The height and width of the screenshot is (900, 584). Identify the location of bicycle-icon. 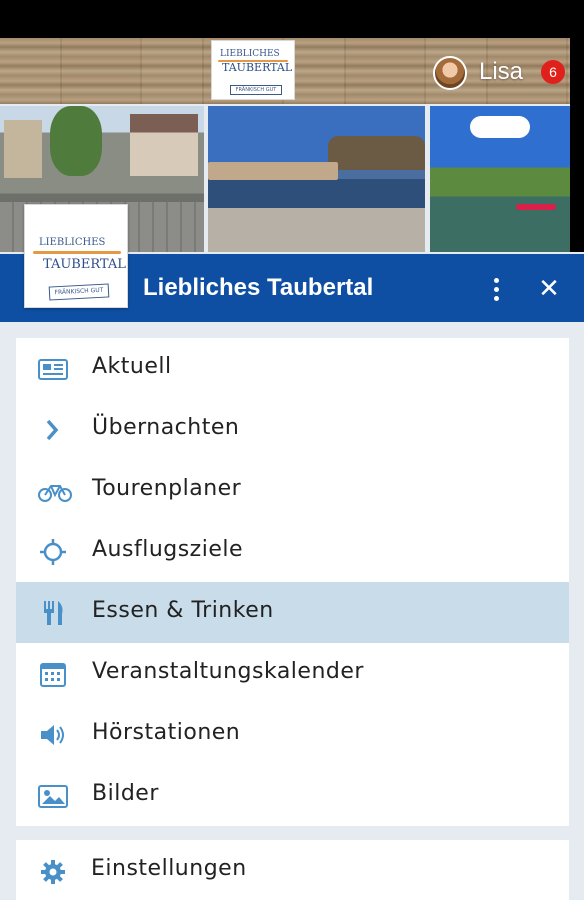
(55, 491).